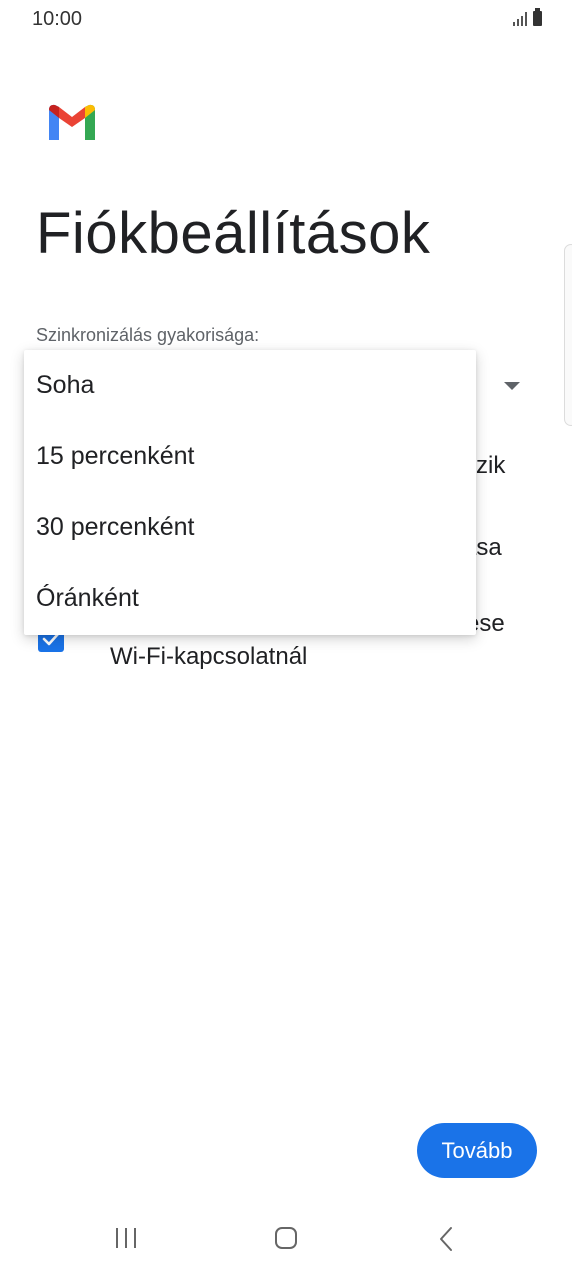  What do you see at coordinates (512, 386) in the screenshot?
I see `chevron-down-icon` at bounding box center [512, 386].